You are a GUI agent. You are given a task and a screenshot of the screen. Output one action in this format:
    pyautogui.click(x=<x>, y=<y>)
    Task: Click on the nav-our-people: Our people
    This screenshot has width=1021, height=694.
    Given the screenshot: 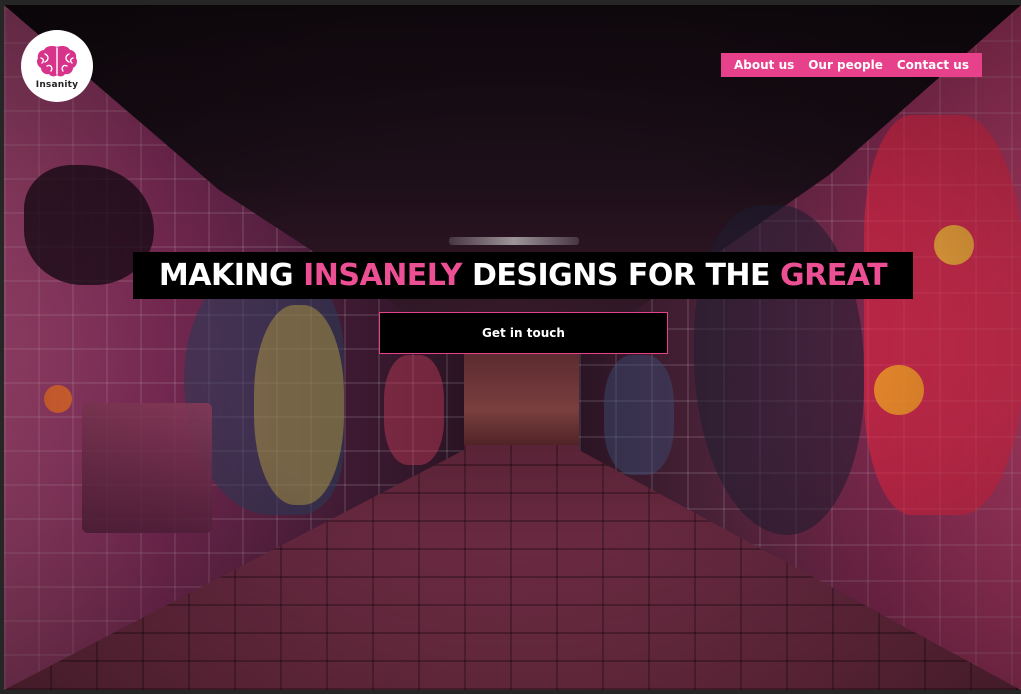 What is the action you would take?
    pyautogui.click(x=845, y=65)
    